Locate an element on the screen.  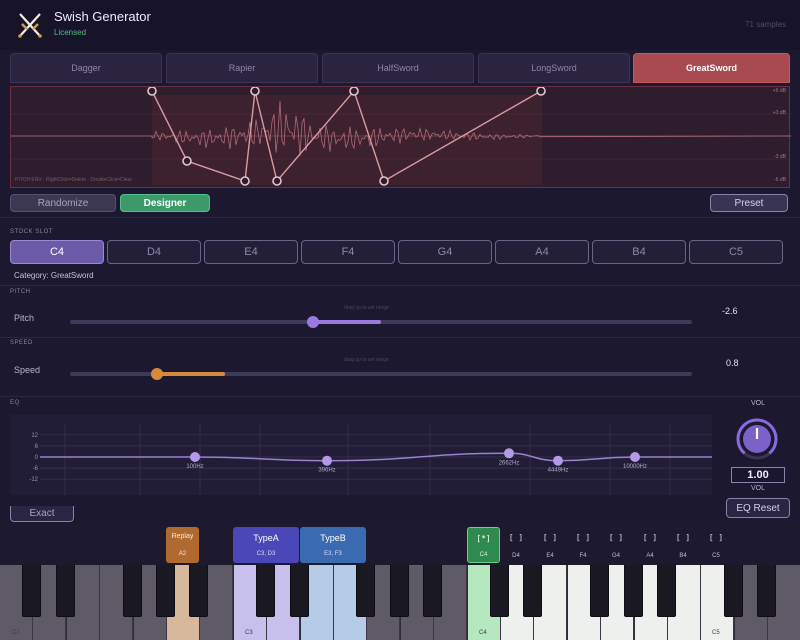
pitch-slider-thumb is located at coordinates (312, 322).